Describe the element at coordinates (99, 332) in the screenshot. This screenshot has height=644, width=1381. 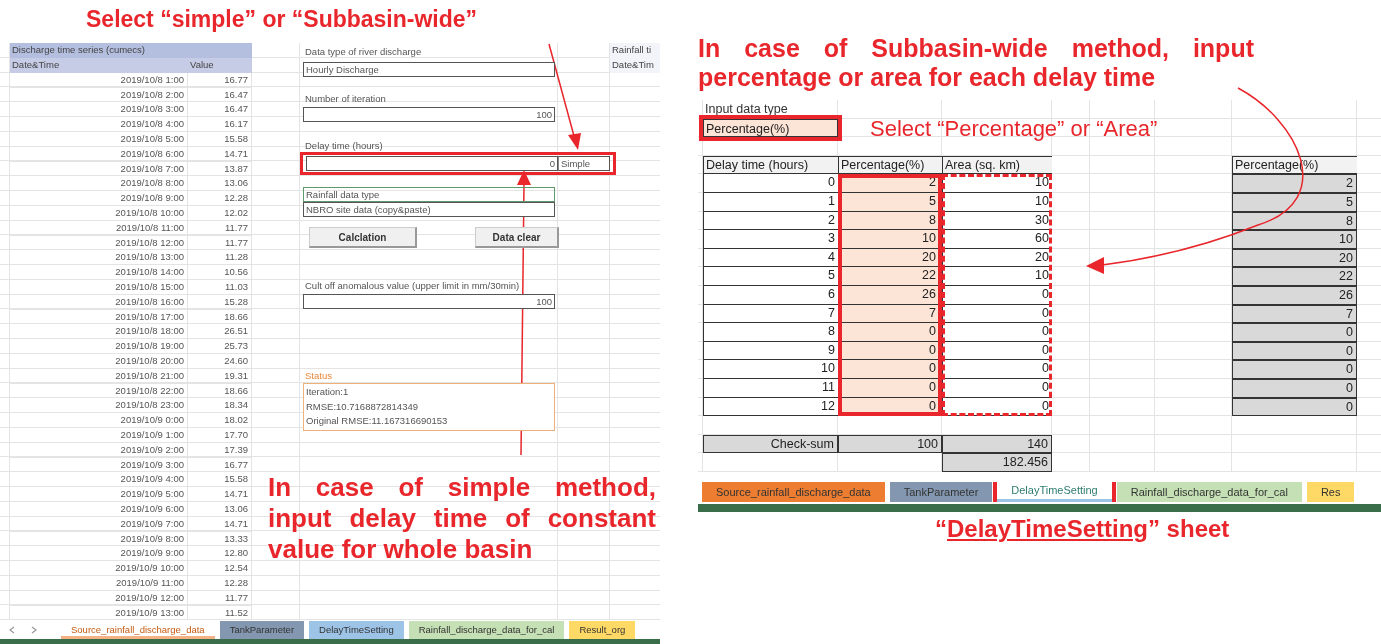
I see `table-cell: 2019/10/8 18:00` at that location.